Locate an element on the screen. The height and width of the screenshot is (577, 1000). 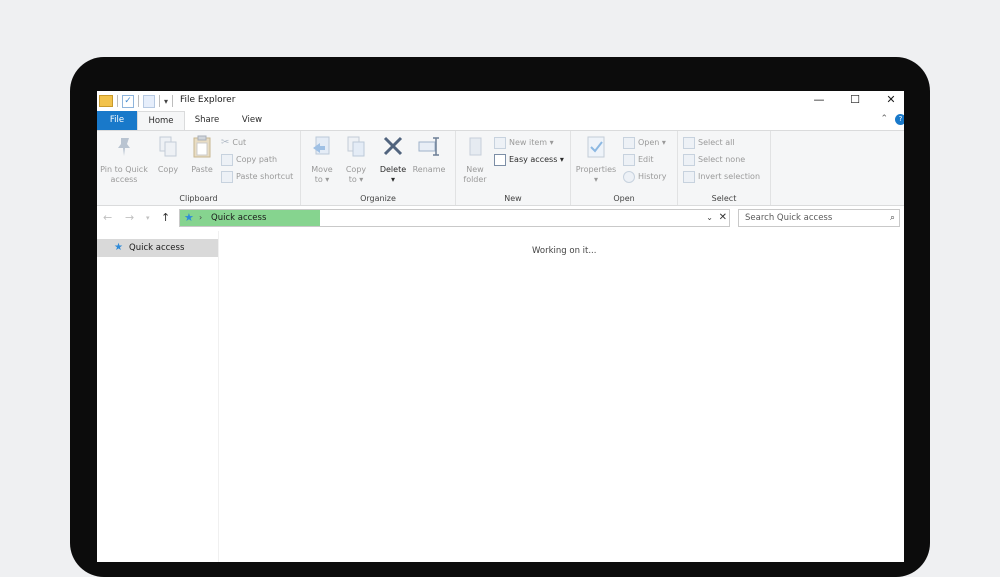
stop-icon: ✕ is located at coordinates (723, 218).